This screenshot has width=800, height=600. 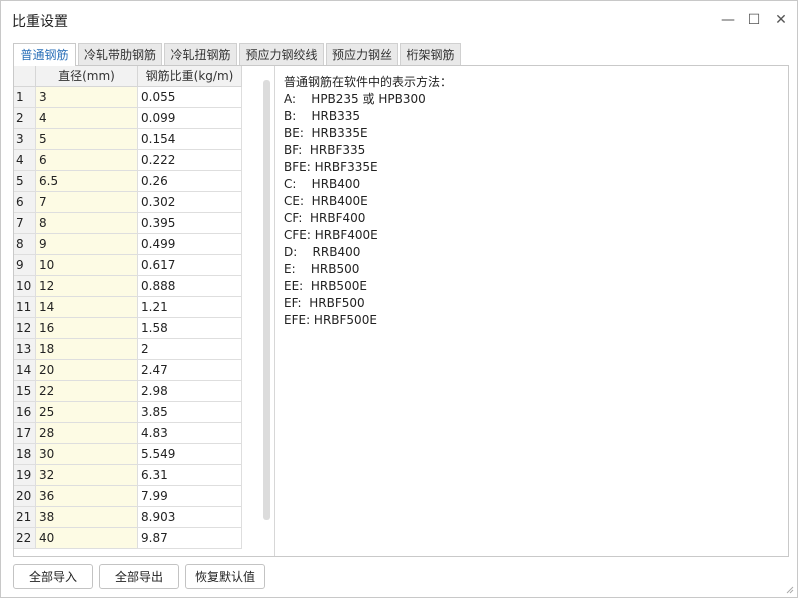 I want to click on table-row: 11 14 1.21, so click(x=128, y=307).